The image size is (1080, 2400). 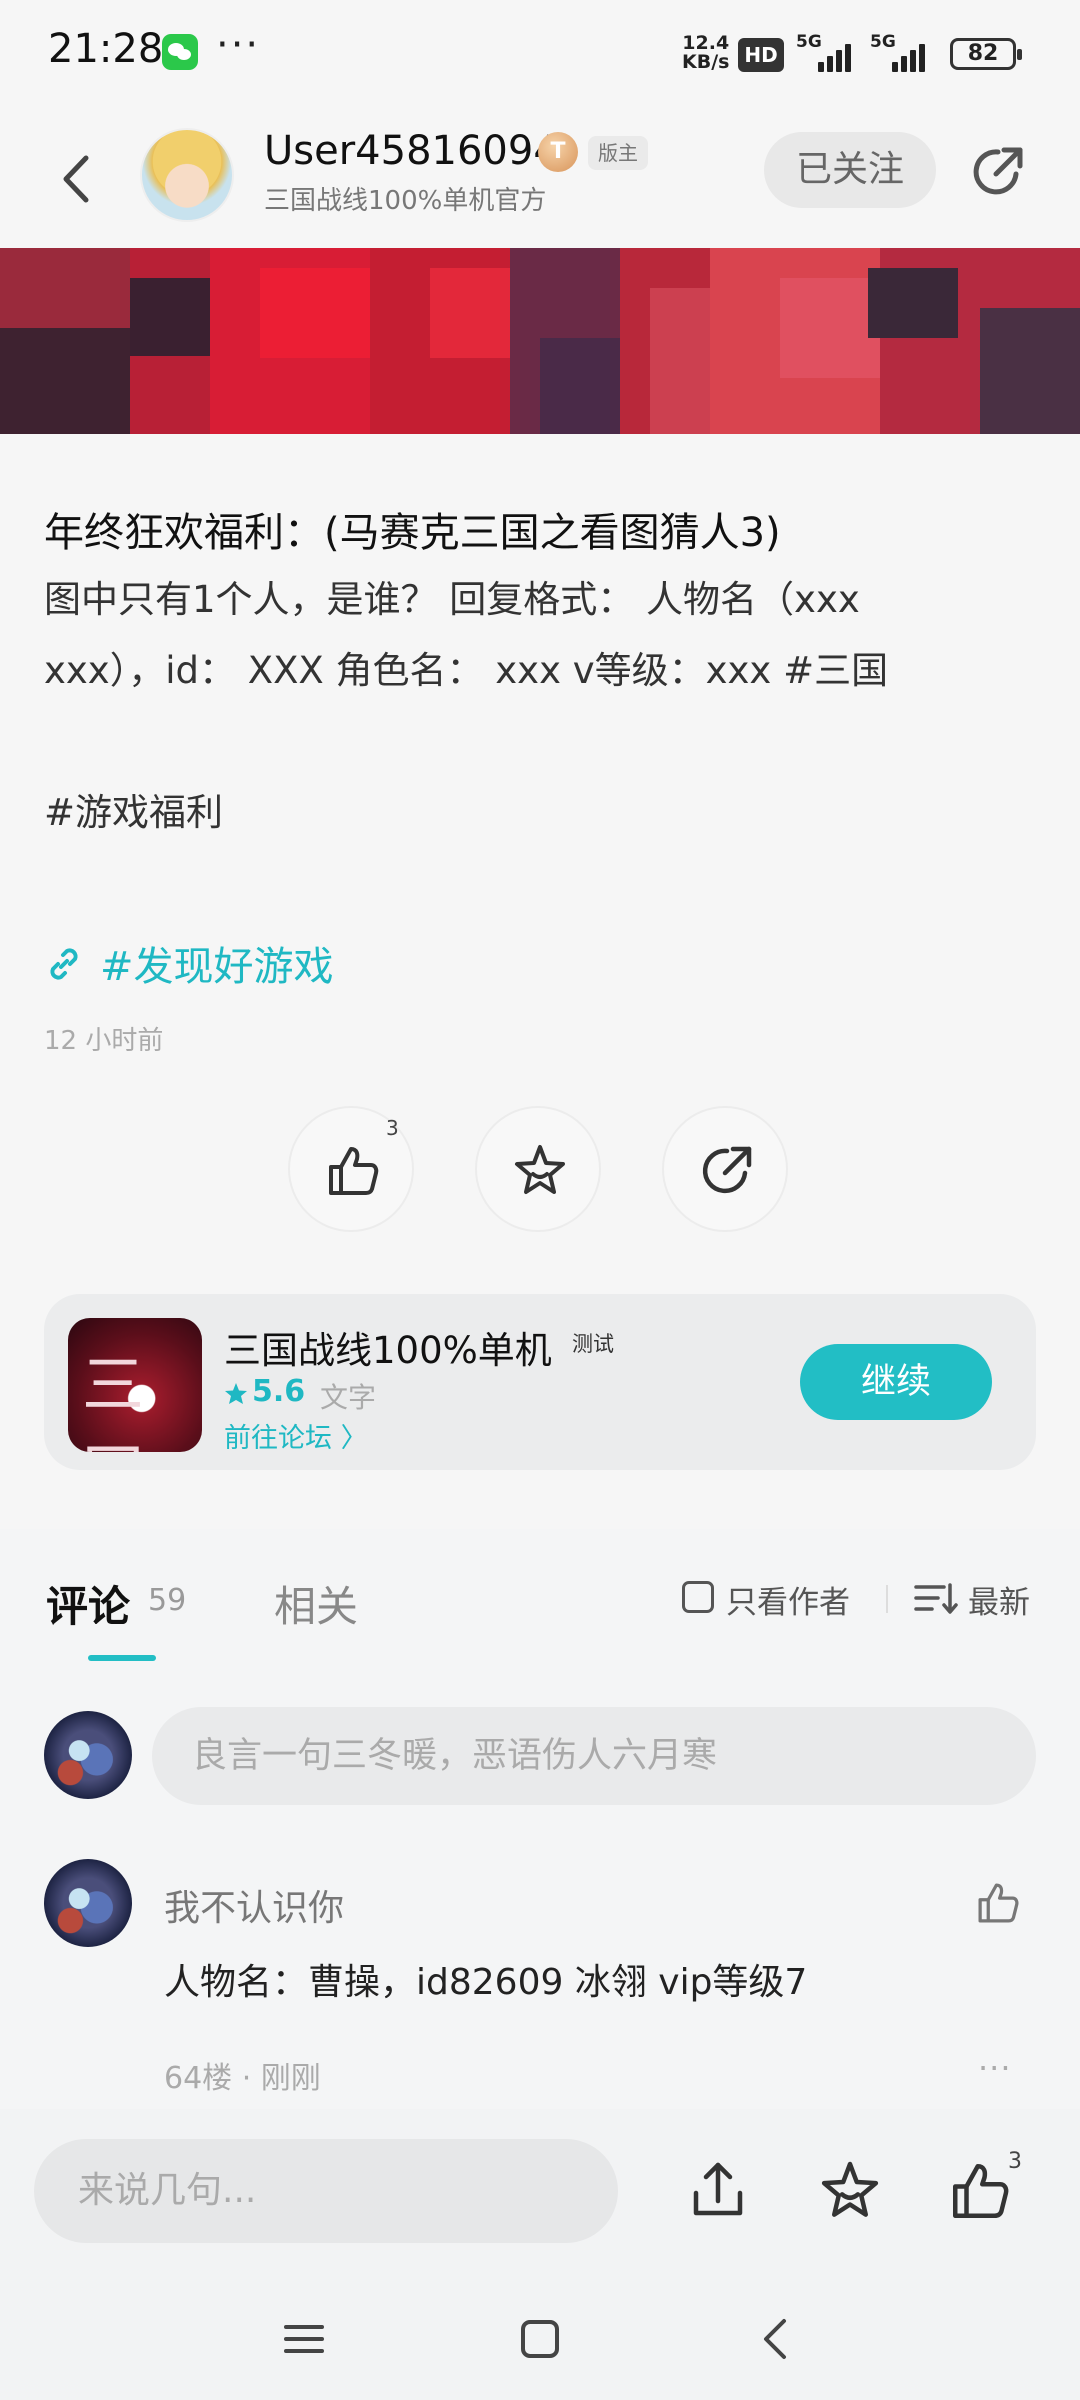 I want to click on back-button, so click(x=78, y=179).